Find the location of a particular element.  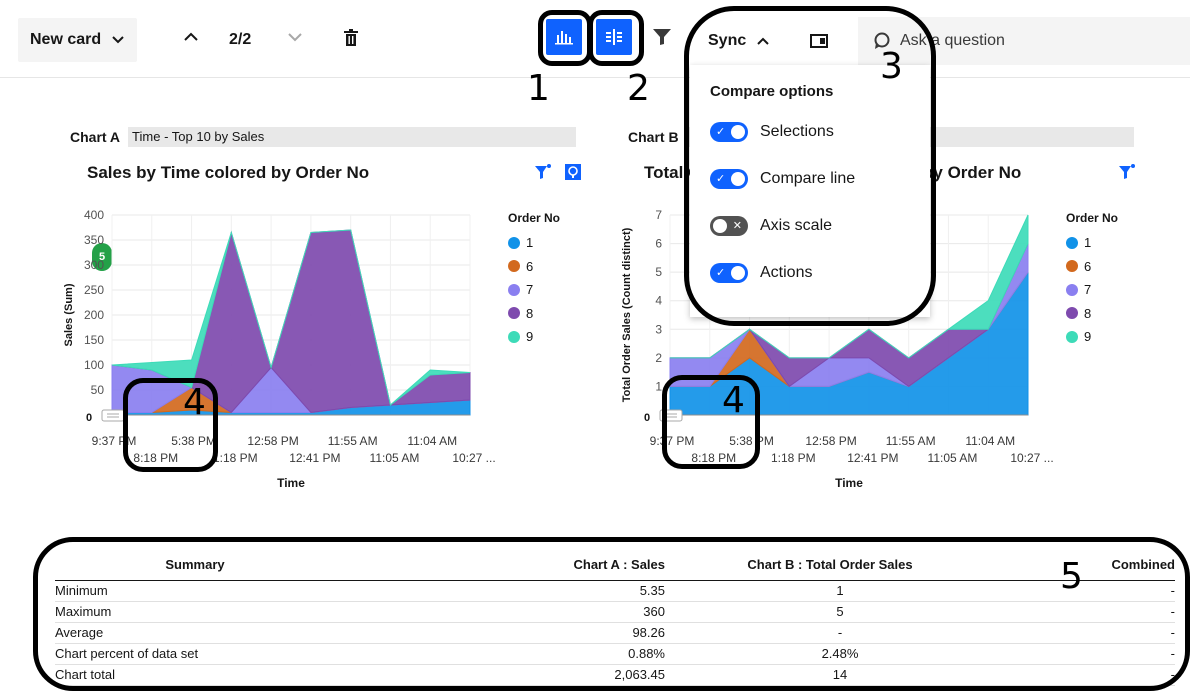

table-row: Minimum 5.35 1 - is located at coordinates (615, 591).